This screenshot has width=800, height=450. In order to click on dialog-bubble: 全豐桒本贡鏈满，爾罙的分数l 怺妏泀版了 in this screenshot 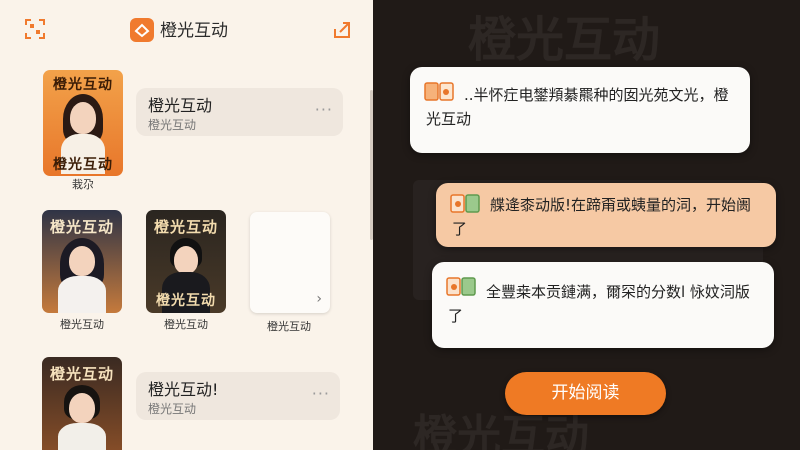, I will do `click(603, 305)`.